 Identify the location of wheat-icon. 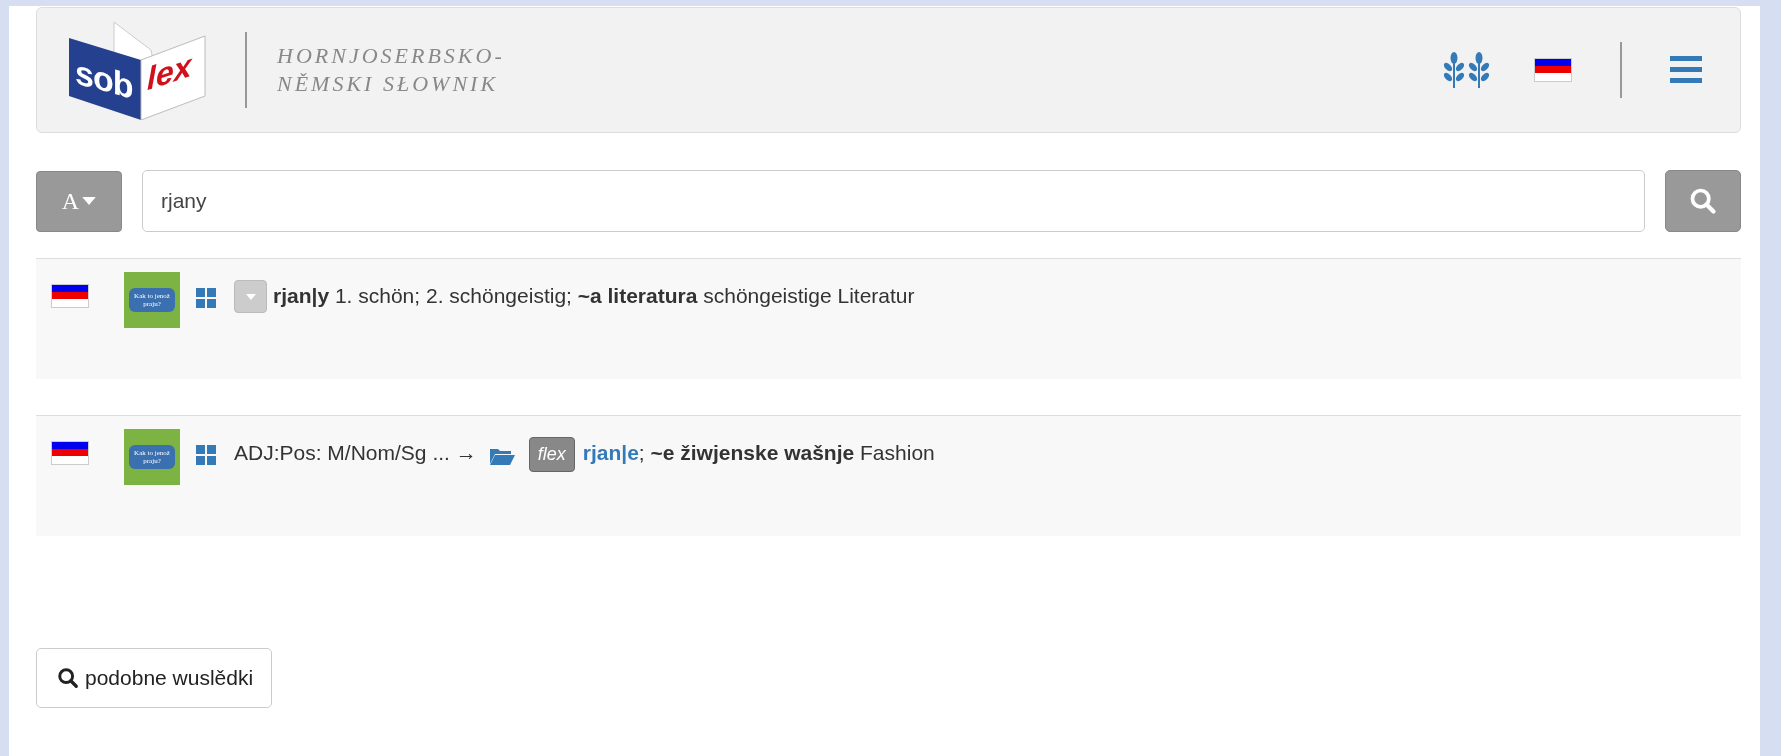
(1467, 70).